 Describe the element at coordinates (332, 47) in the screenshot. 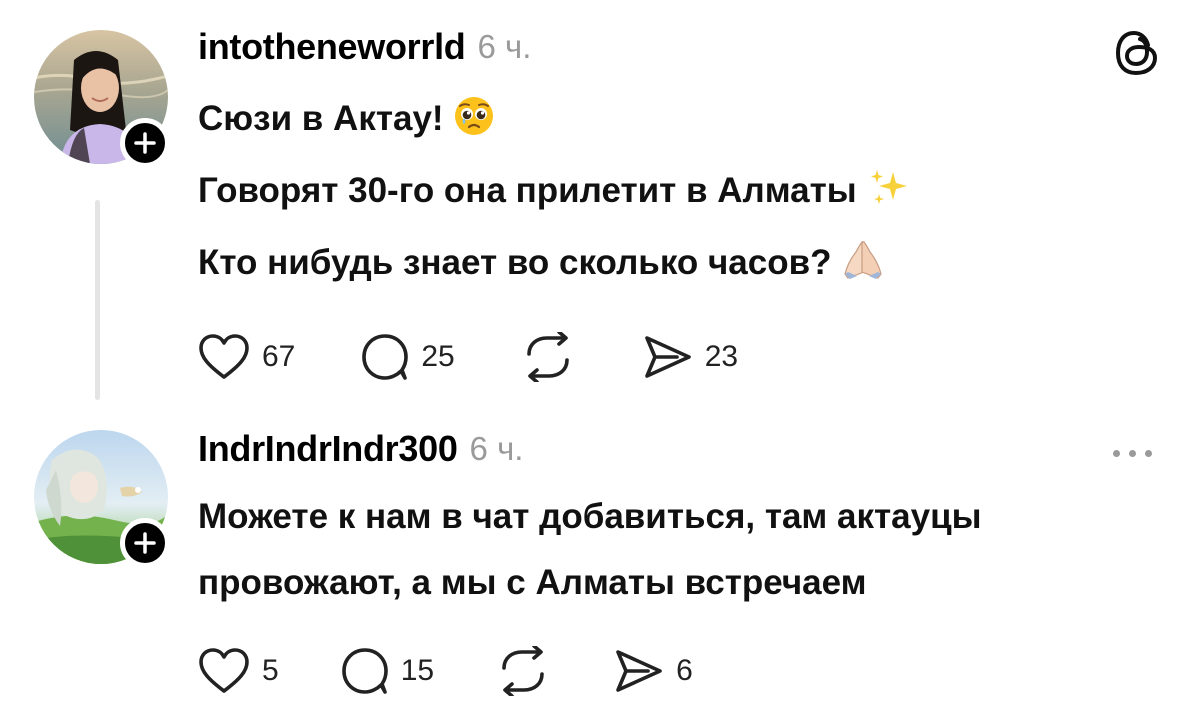

I see `username: intotheneworrld` at that location.